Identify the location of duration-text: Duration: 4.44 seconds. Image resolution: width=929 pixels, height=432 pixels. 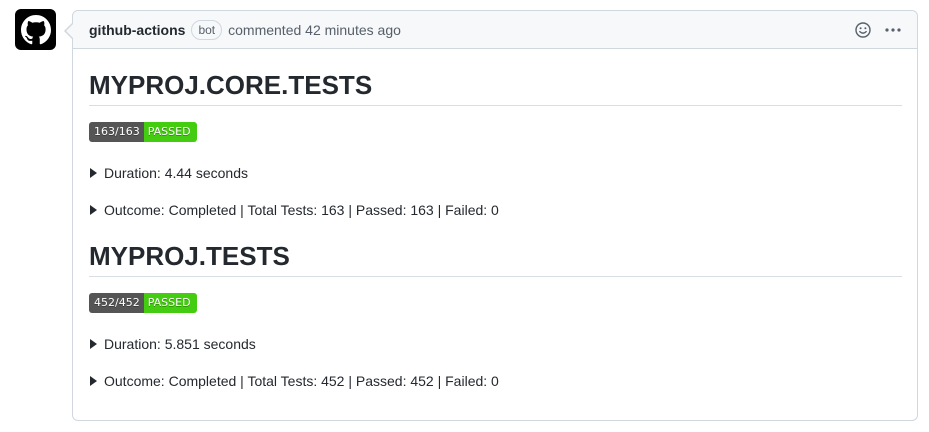
(176, 173).